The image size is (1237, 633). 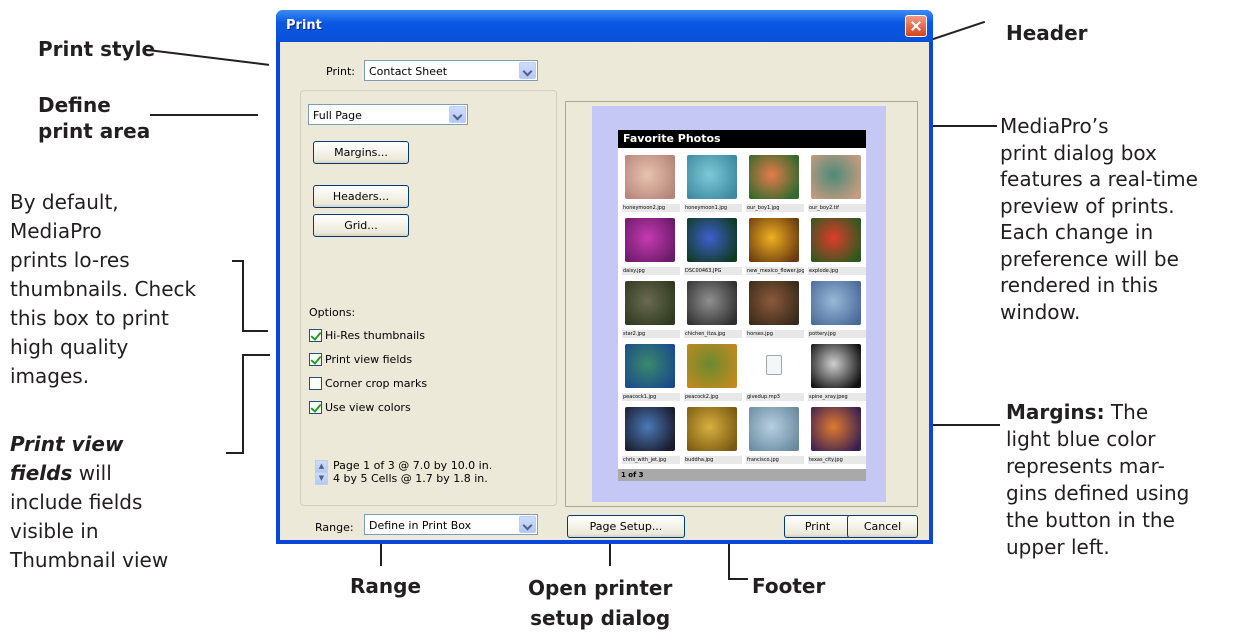 I want to click on thumbnail-cell: DSC00463.JPG, so click(x=714, y=247).